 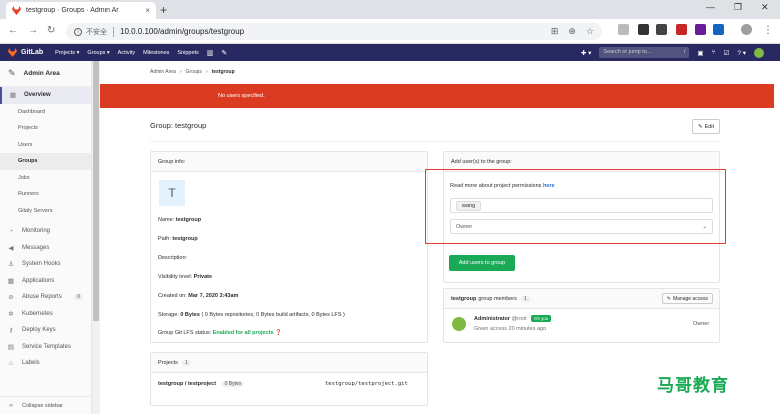 What do you see at coordinates (45, 95) in the screenshot?
I see `sidebar-item-overview: ▦ Overview` at bounding box center [45, 95].